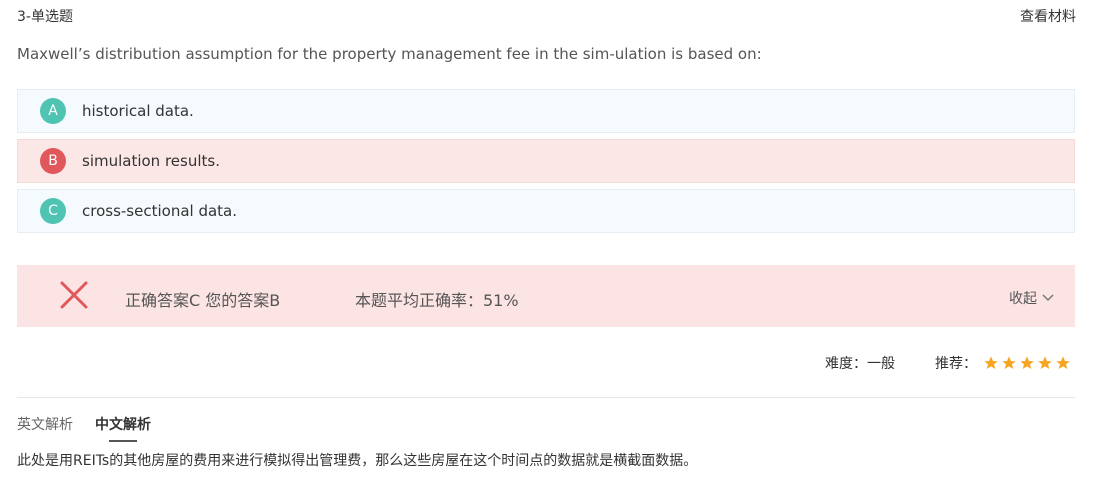 Image resolution: width=1100 pixels, height=504 pixels. Describe the element at coordinates (1048, 298) in the screenshot. I see `chevron-down-icon` at that location.